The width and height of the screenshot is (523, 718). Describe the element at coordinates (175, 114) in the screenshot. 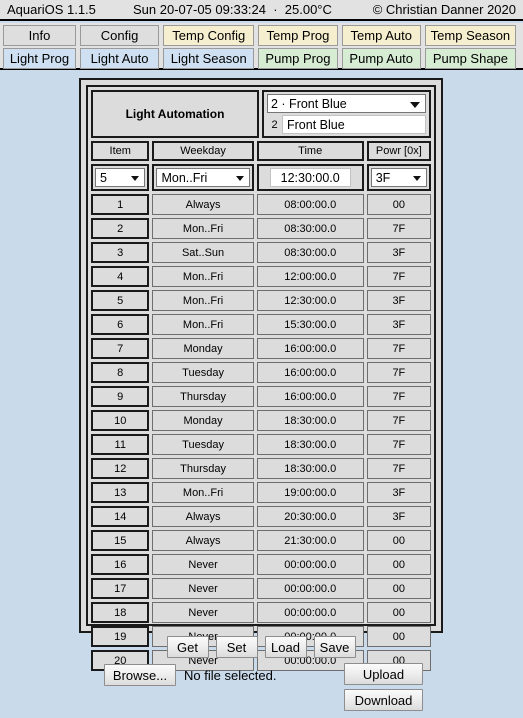

I see `panel-title: Light Automation` at that location.